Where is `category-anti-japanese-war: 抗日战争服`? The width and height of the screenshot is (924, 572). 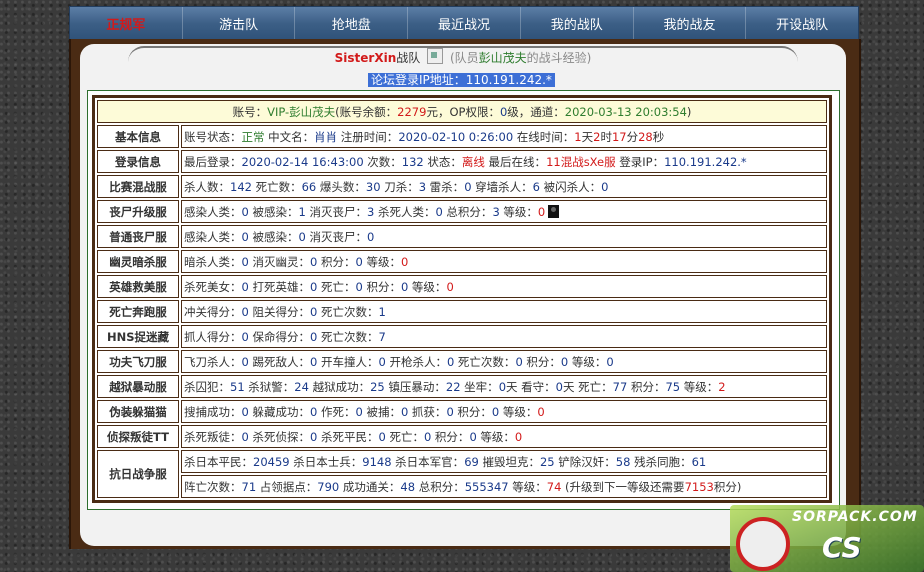 category-anti-japanese-war: 抗日战争服 is located at coordinates (138, 474).